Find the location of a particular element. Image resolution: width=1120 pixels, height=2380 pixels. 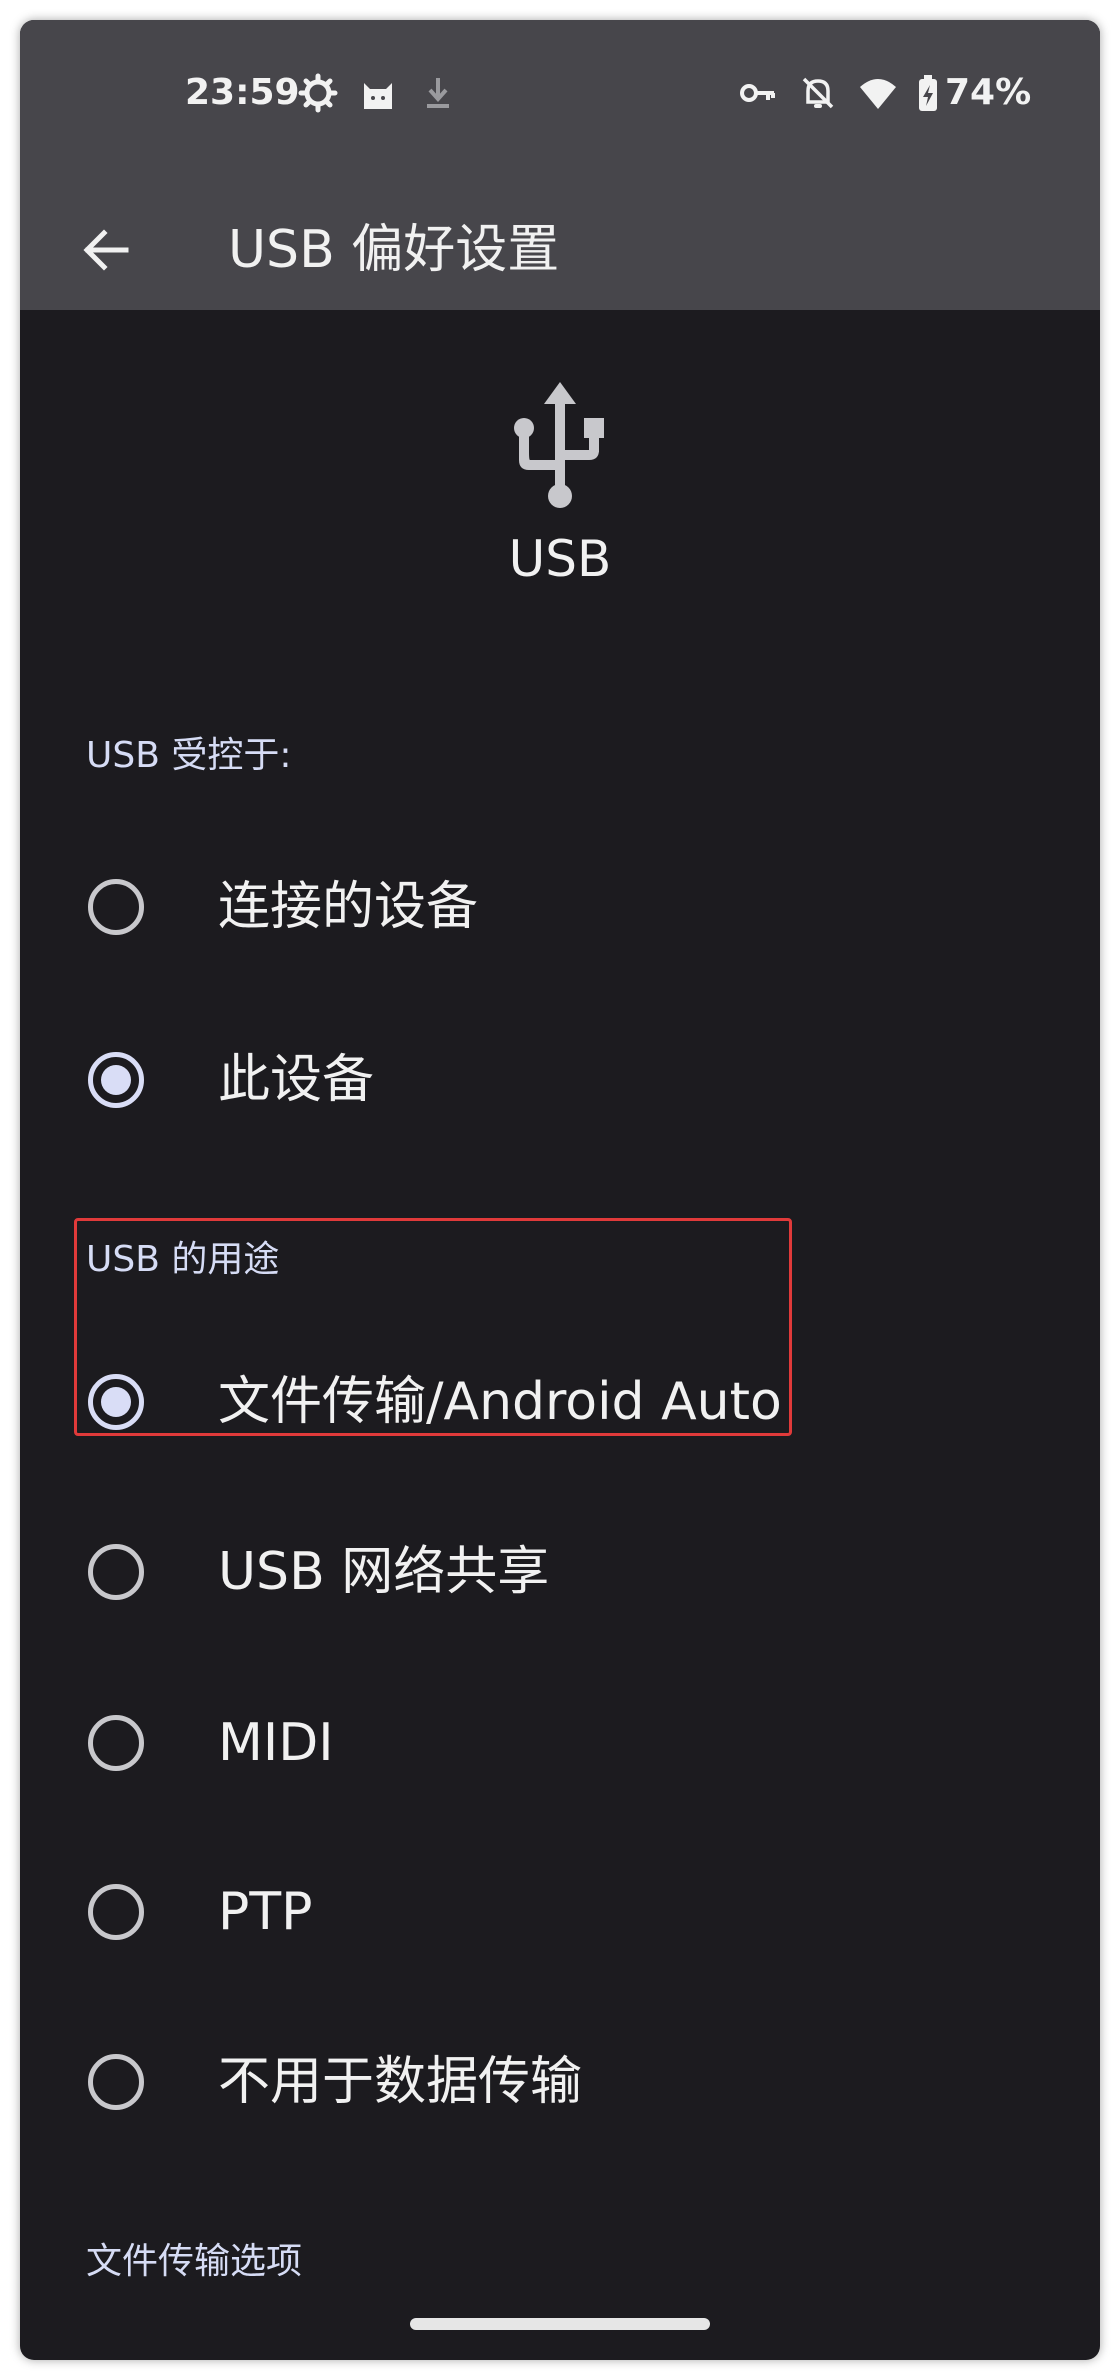

page-title: USB 偏好设置 is located at coordinates (394, 250).